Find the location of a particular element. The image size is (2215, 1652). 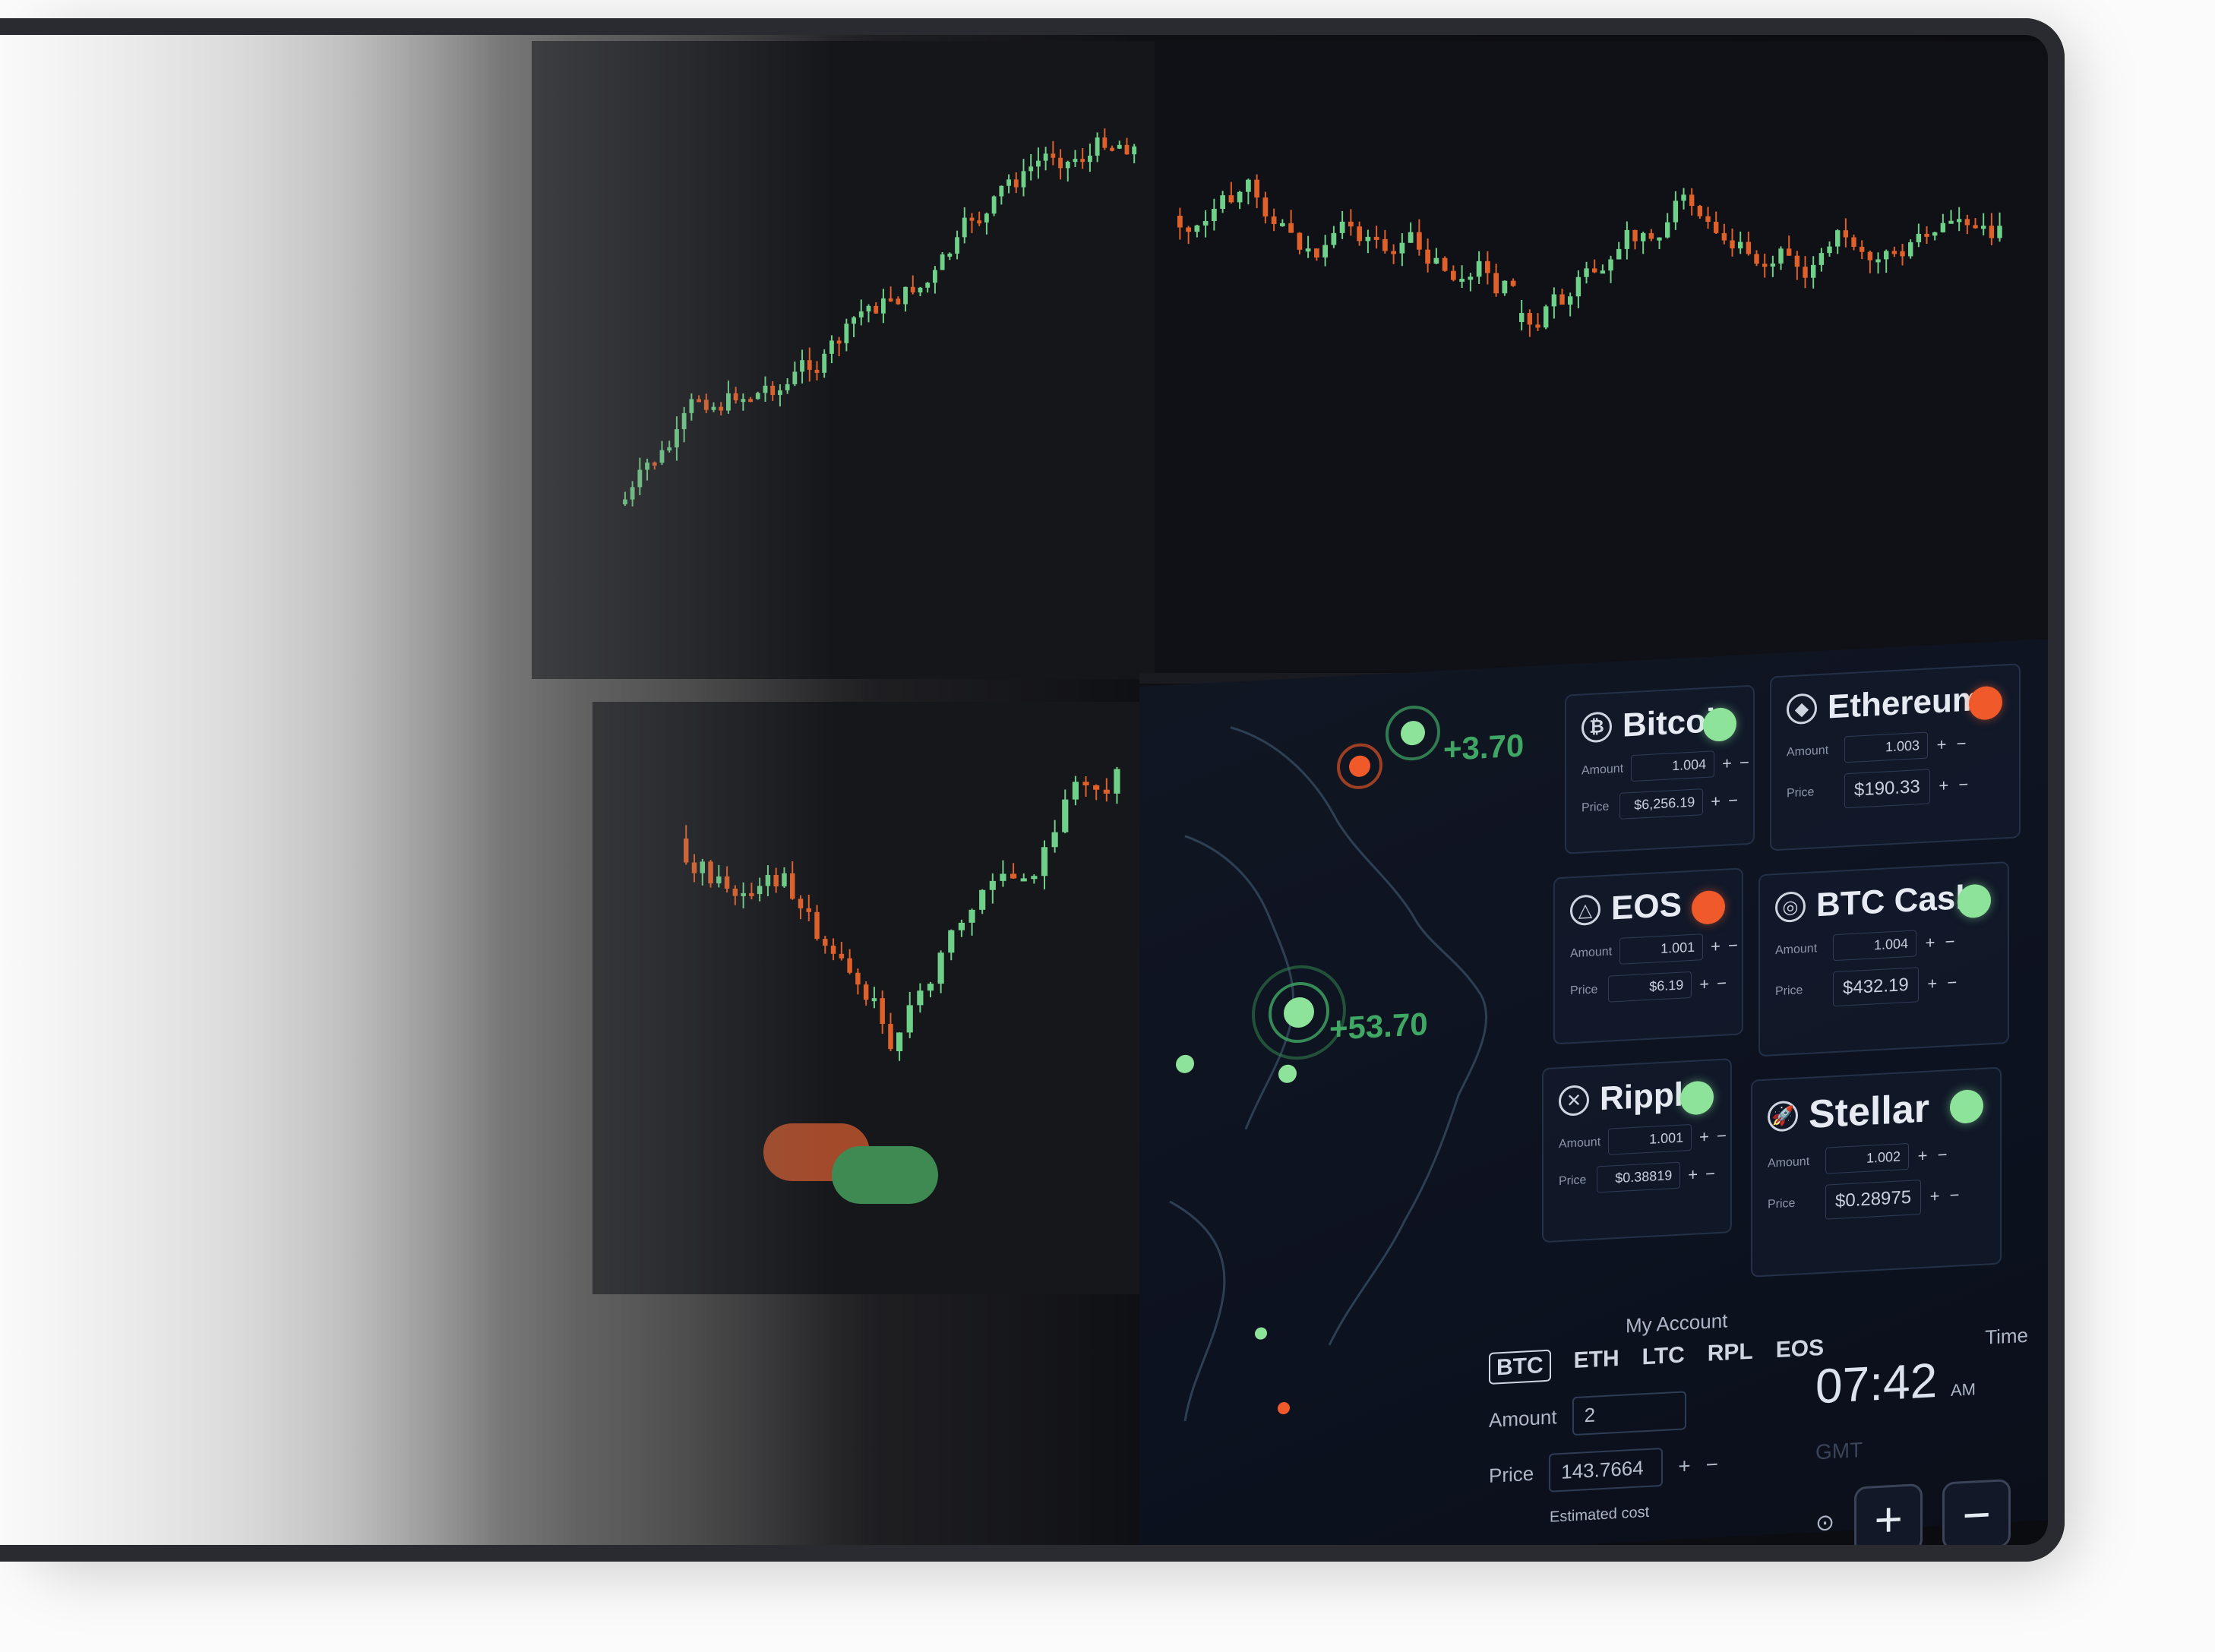

price-field: $6,256.19 is located at coordinates (1662, 804).